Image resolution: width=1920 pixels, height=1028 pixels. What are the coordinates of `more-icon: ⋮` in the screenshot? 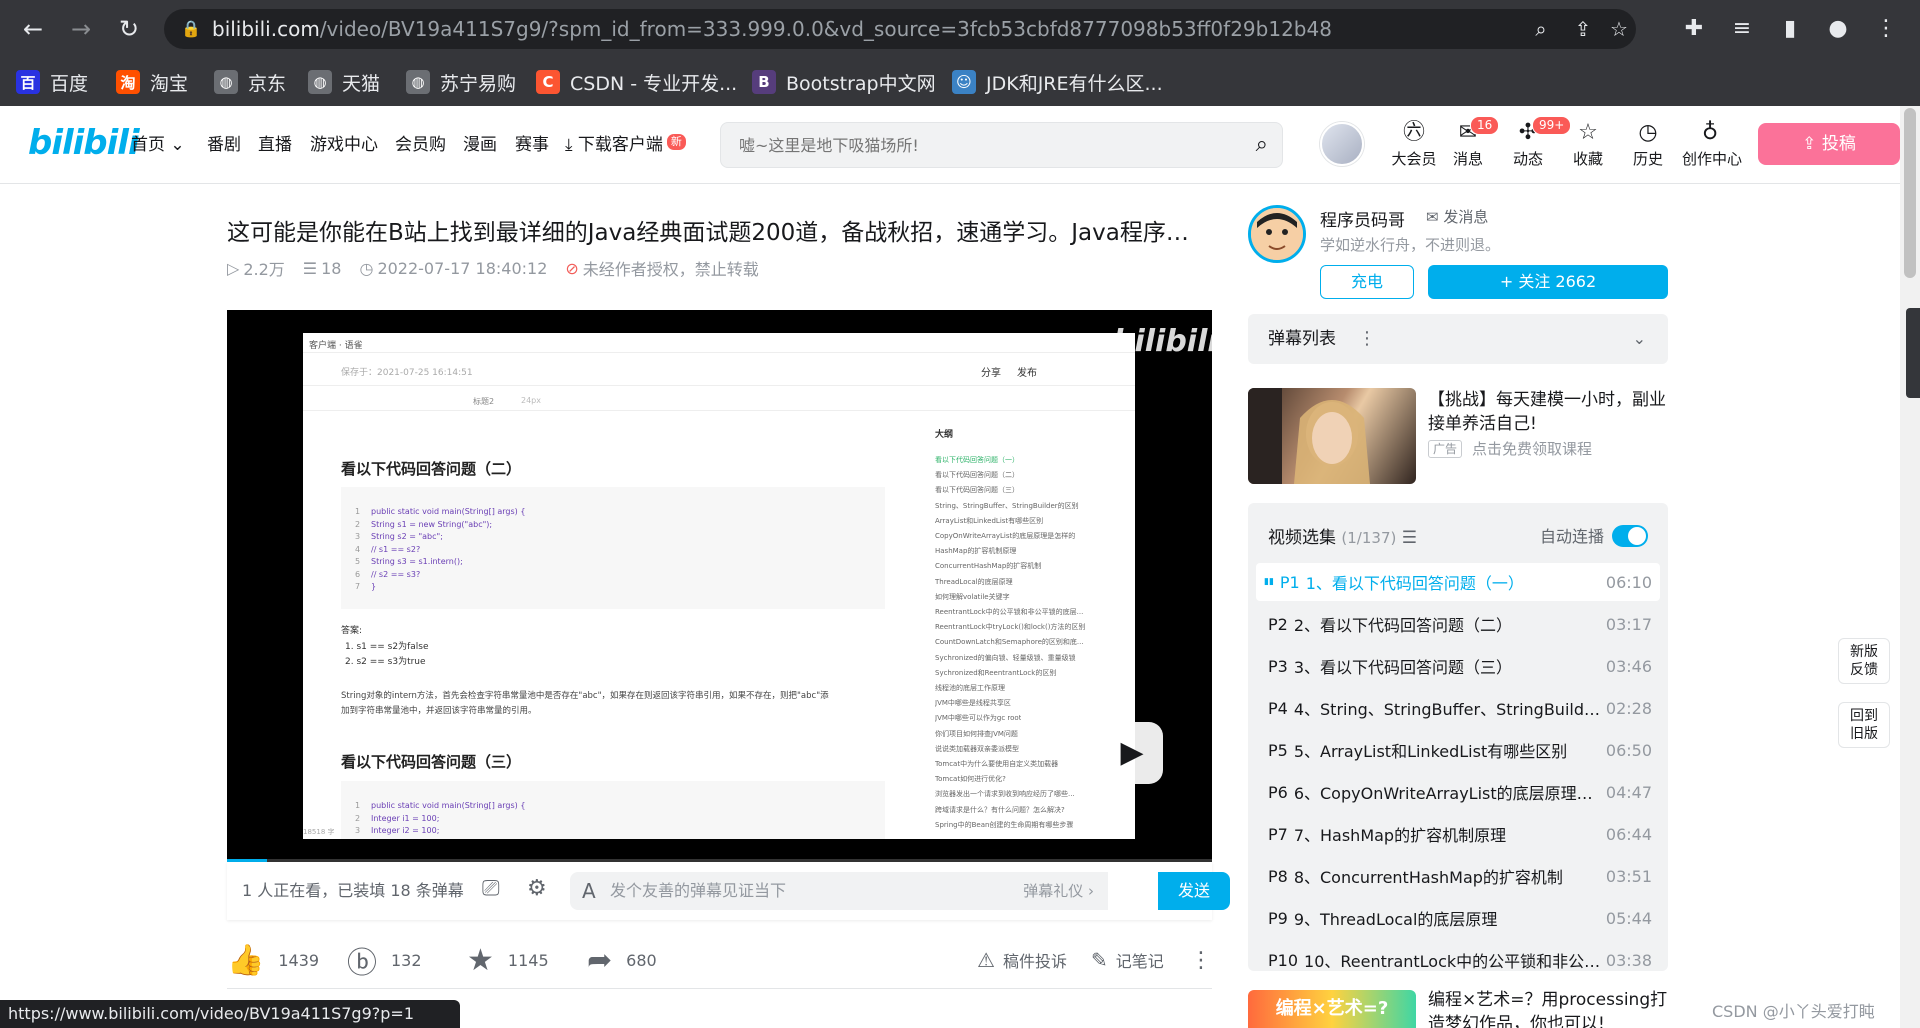 It's located at (1201, 960).